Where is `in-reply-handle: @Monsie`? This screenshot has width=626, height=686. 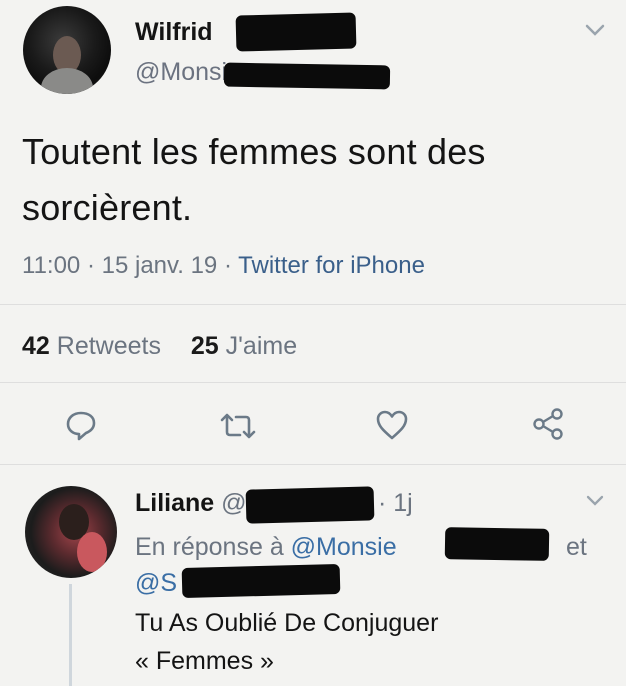
in-reply-handle: @Monsie is located at coordinates (344, 547).